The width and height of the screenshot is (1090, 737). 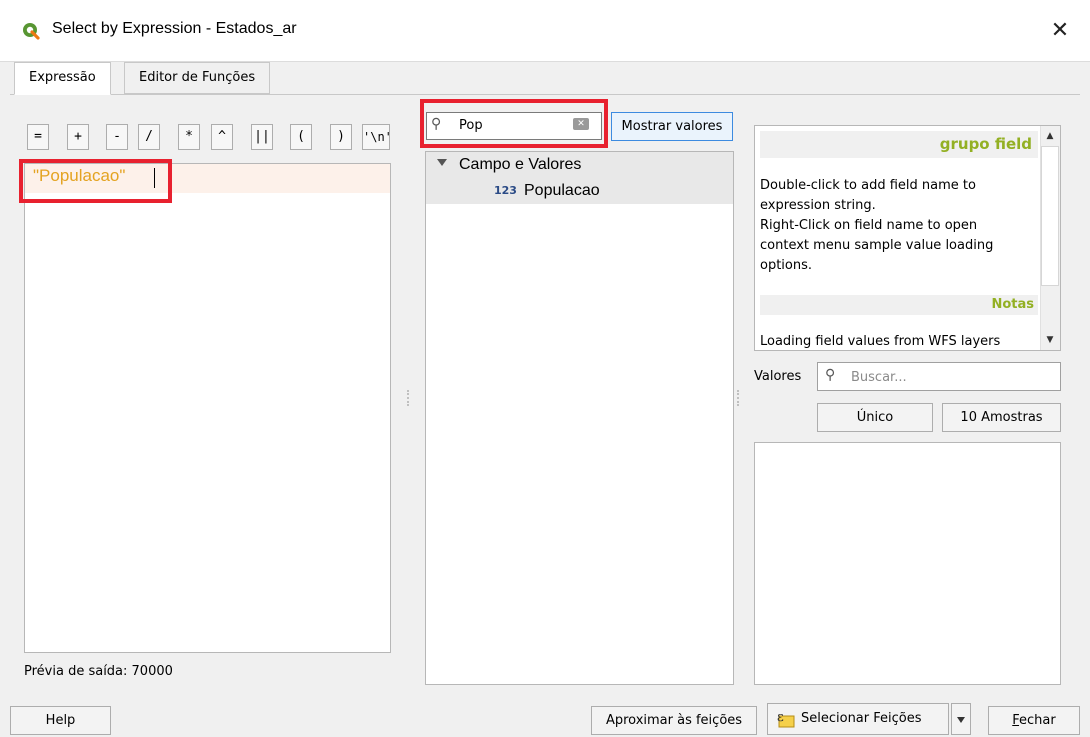 What do you see at coordinates (1060, 31) in the screenshot?
I see `close-window-button: ✕` at bounding box center [1060, 31].